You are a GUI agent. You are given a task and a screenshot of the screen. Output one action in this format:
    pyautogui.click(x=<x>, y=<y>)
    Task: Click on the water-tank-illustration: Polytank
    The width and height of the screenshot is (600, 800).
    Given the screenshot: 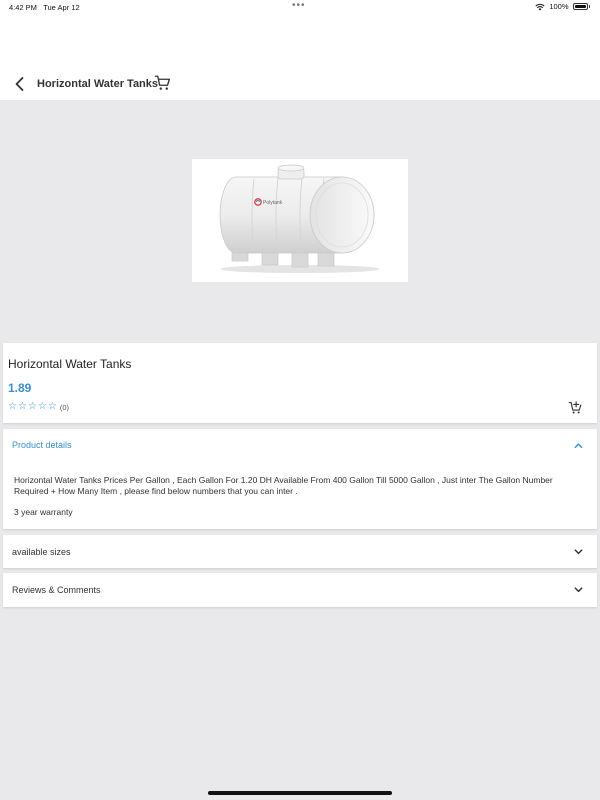 What is the action you would take?
    pyautogui.click(x=299, y=218)
    